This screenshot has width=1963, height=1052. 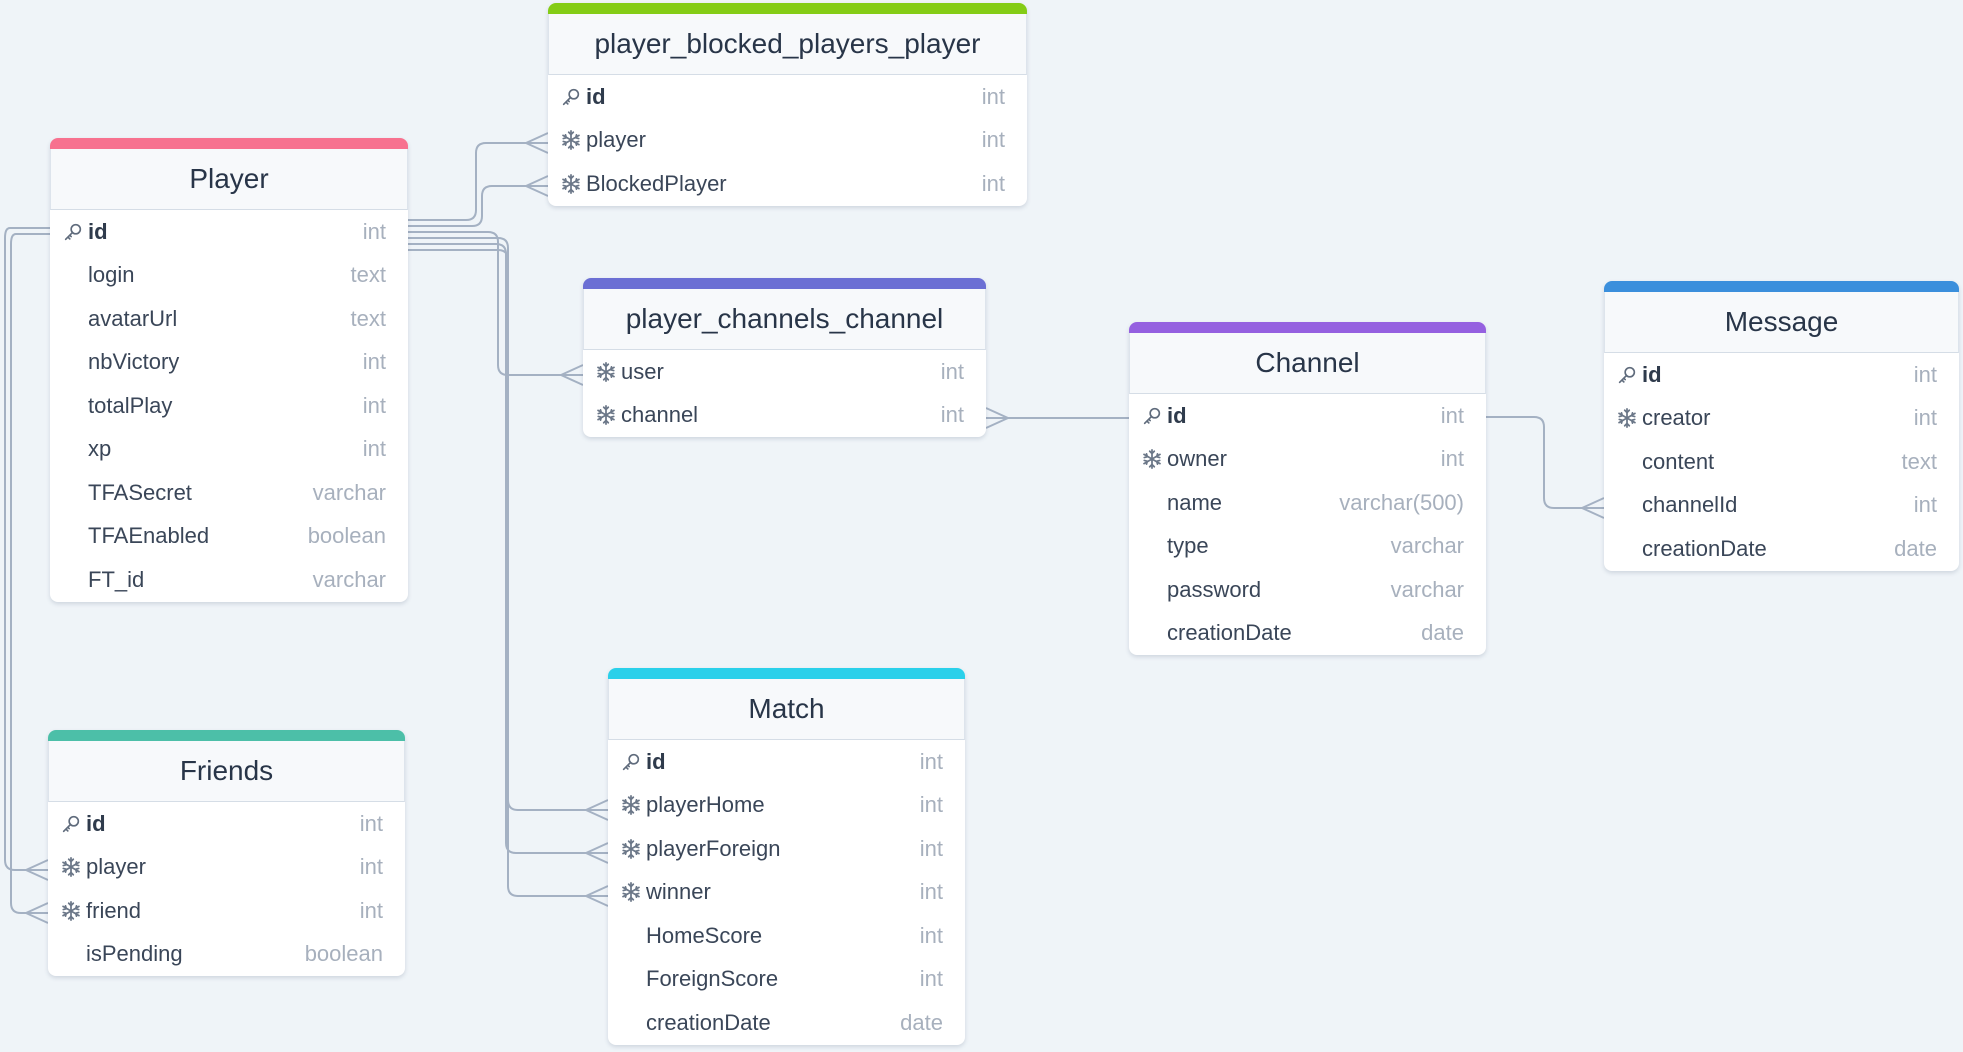 I want to click on column-row-foreign-score: ForeignScore int, so click(x=786, y=980).